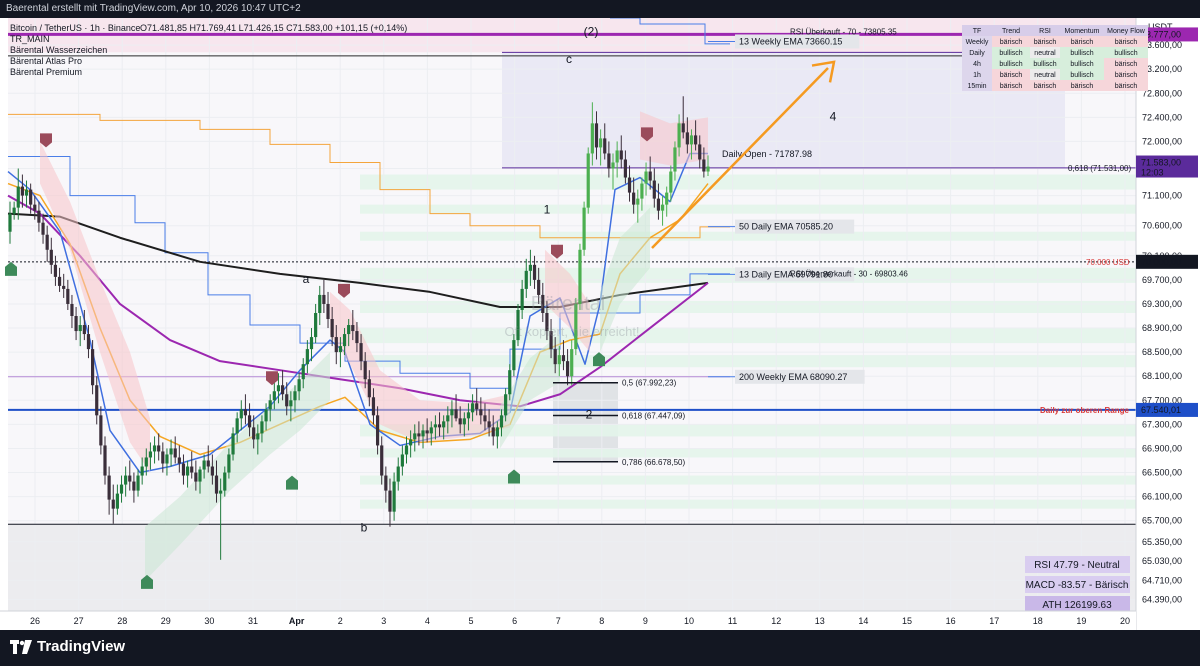 The image size is (1200, 666). Describe the element at coordinates (1162, 141) in the screenshot. I see `price-axis-tick: 72.000,00` at that location.